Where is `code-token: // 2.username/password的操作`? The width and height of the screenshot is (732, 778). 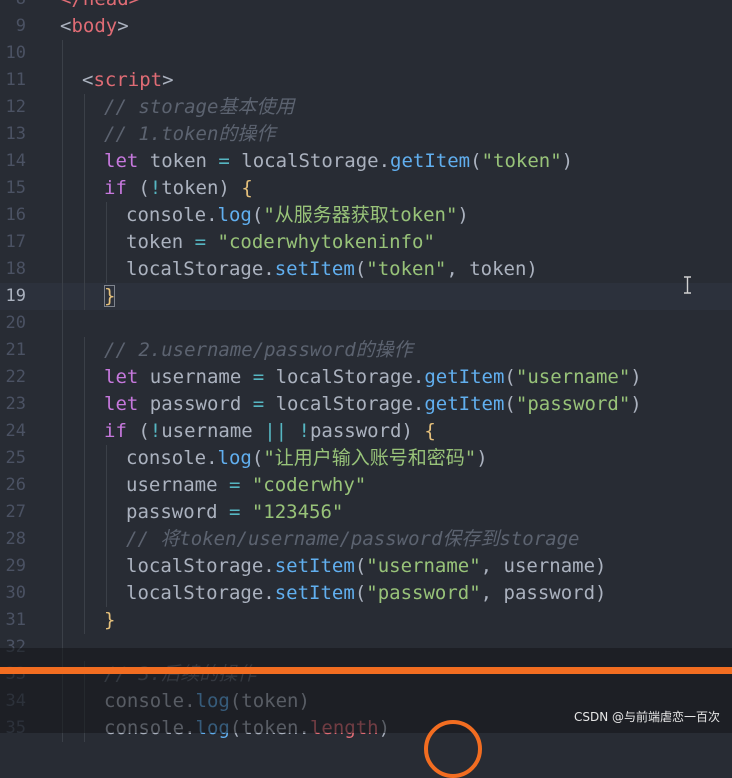
code-token: // 2.username/password的操作 is located at coordinates (258, 350).